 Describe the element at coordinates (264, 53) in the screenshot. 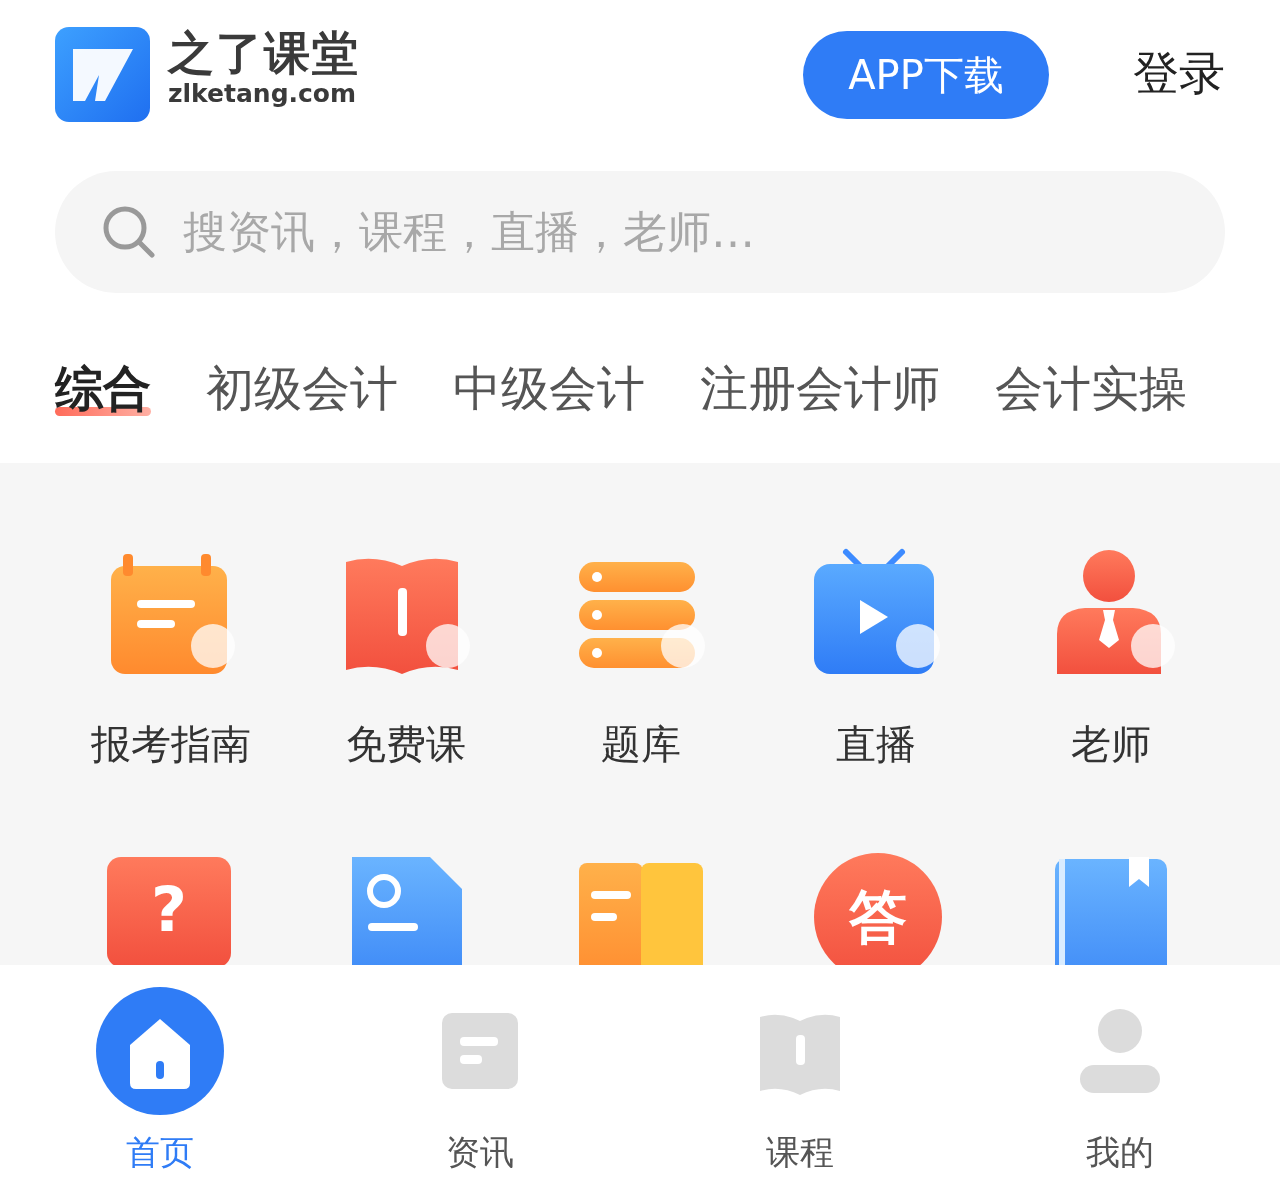

I see `logo-name: 之了课堂` at that location.